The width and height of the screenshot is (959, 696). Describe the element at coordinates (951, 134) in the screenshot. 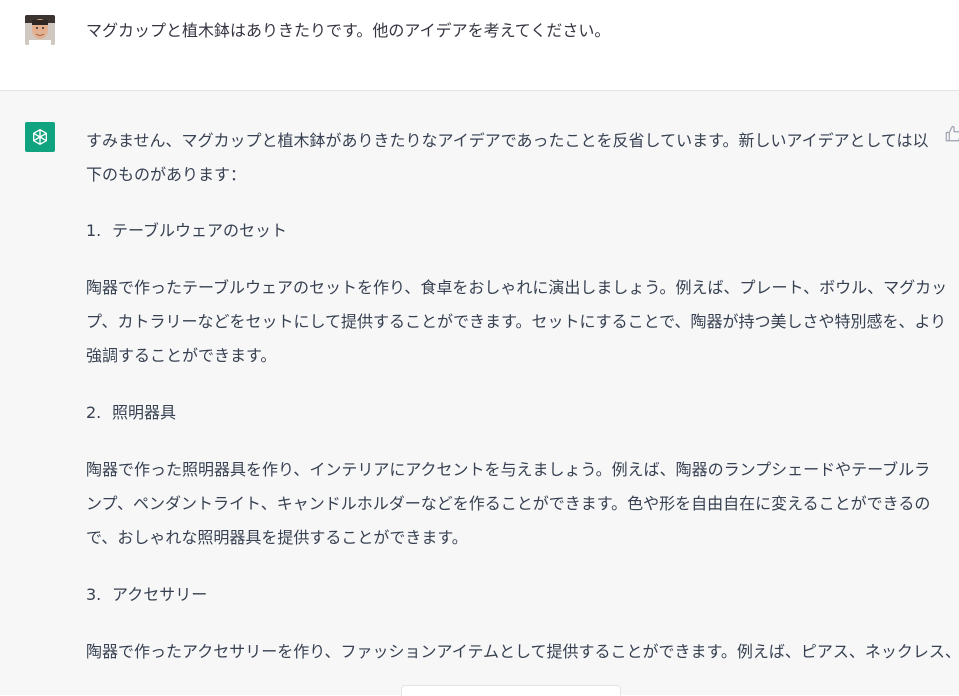

I see `thumbs-up-icon` at that location.